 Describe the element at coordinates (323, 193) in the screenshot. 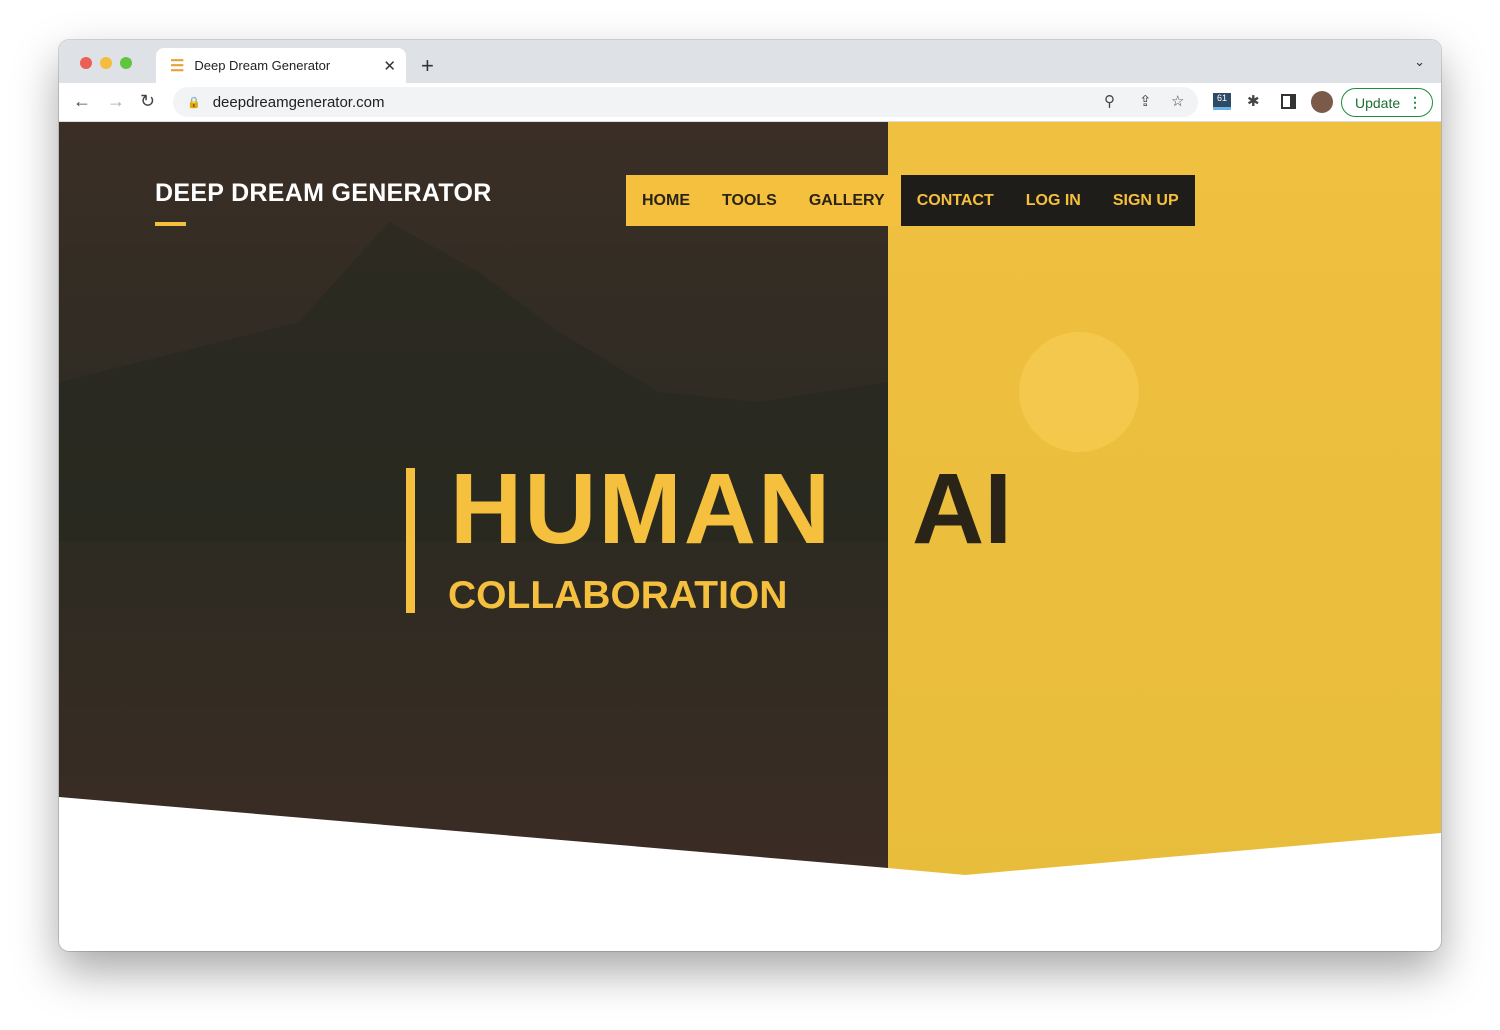

I see `site-logo: DEEP DREAM GENERATOR` at that location.